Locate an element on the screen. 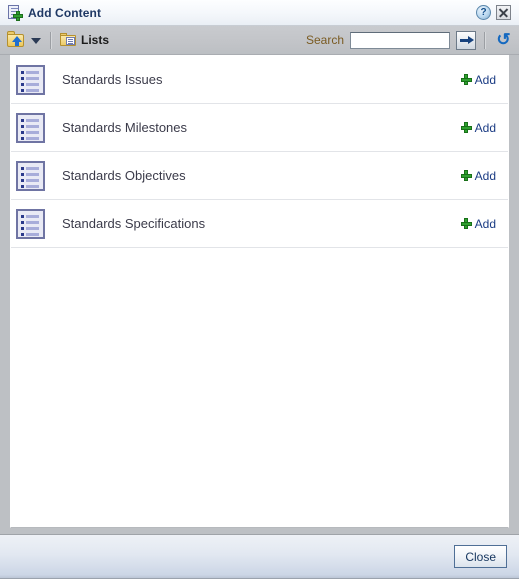 The image size is (519, 579). table-row: Standards Objectives Add is located at coordinates (259, 176).